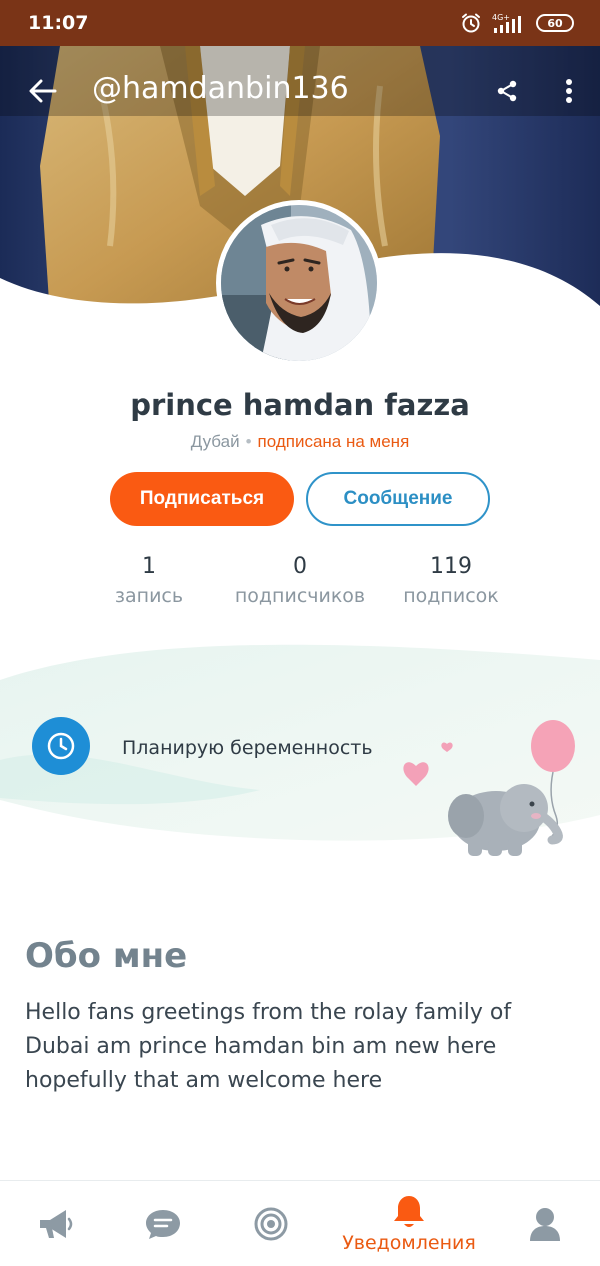  Describe the element at coordinates (300, 596) in the screenshot. I see `stat-label: подписчиков` at that location.